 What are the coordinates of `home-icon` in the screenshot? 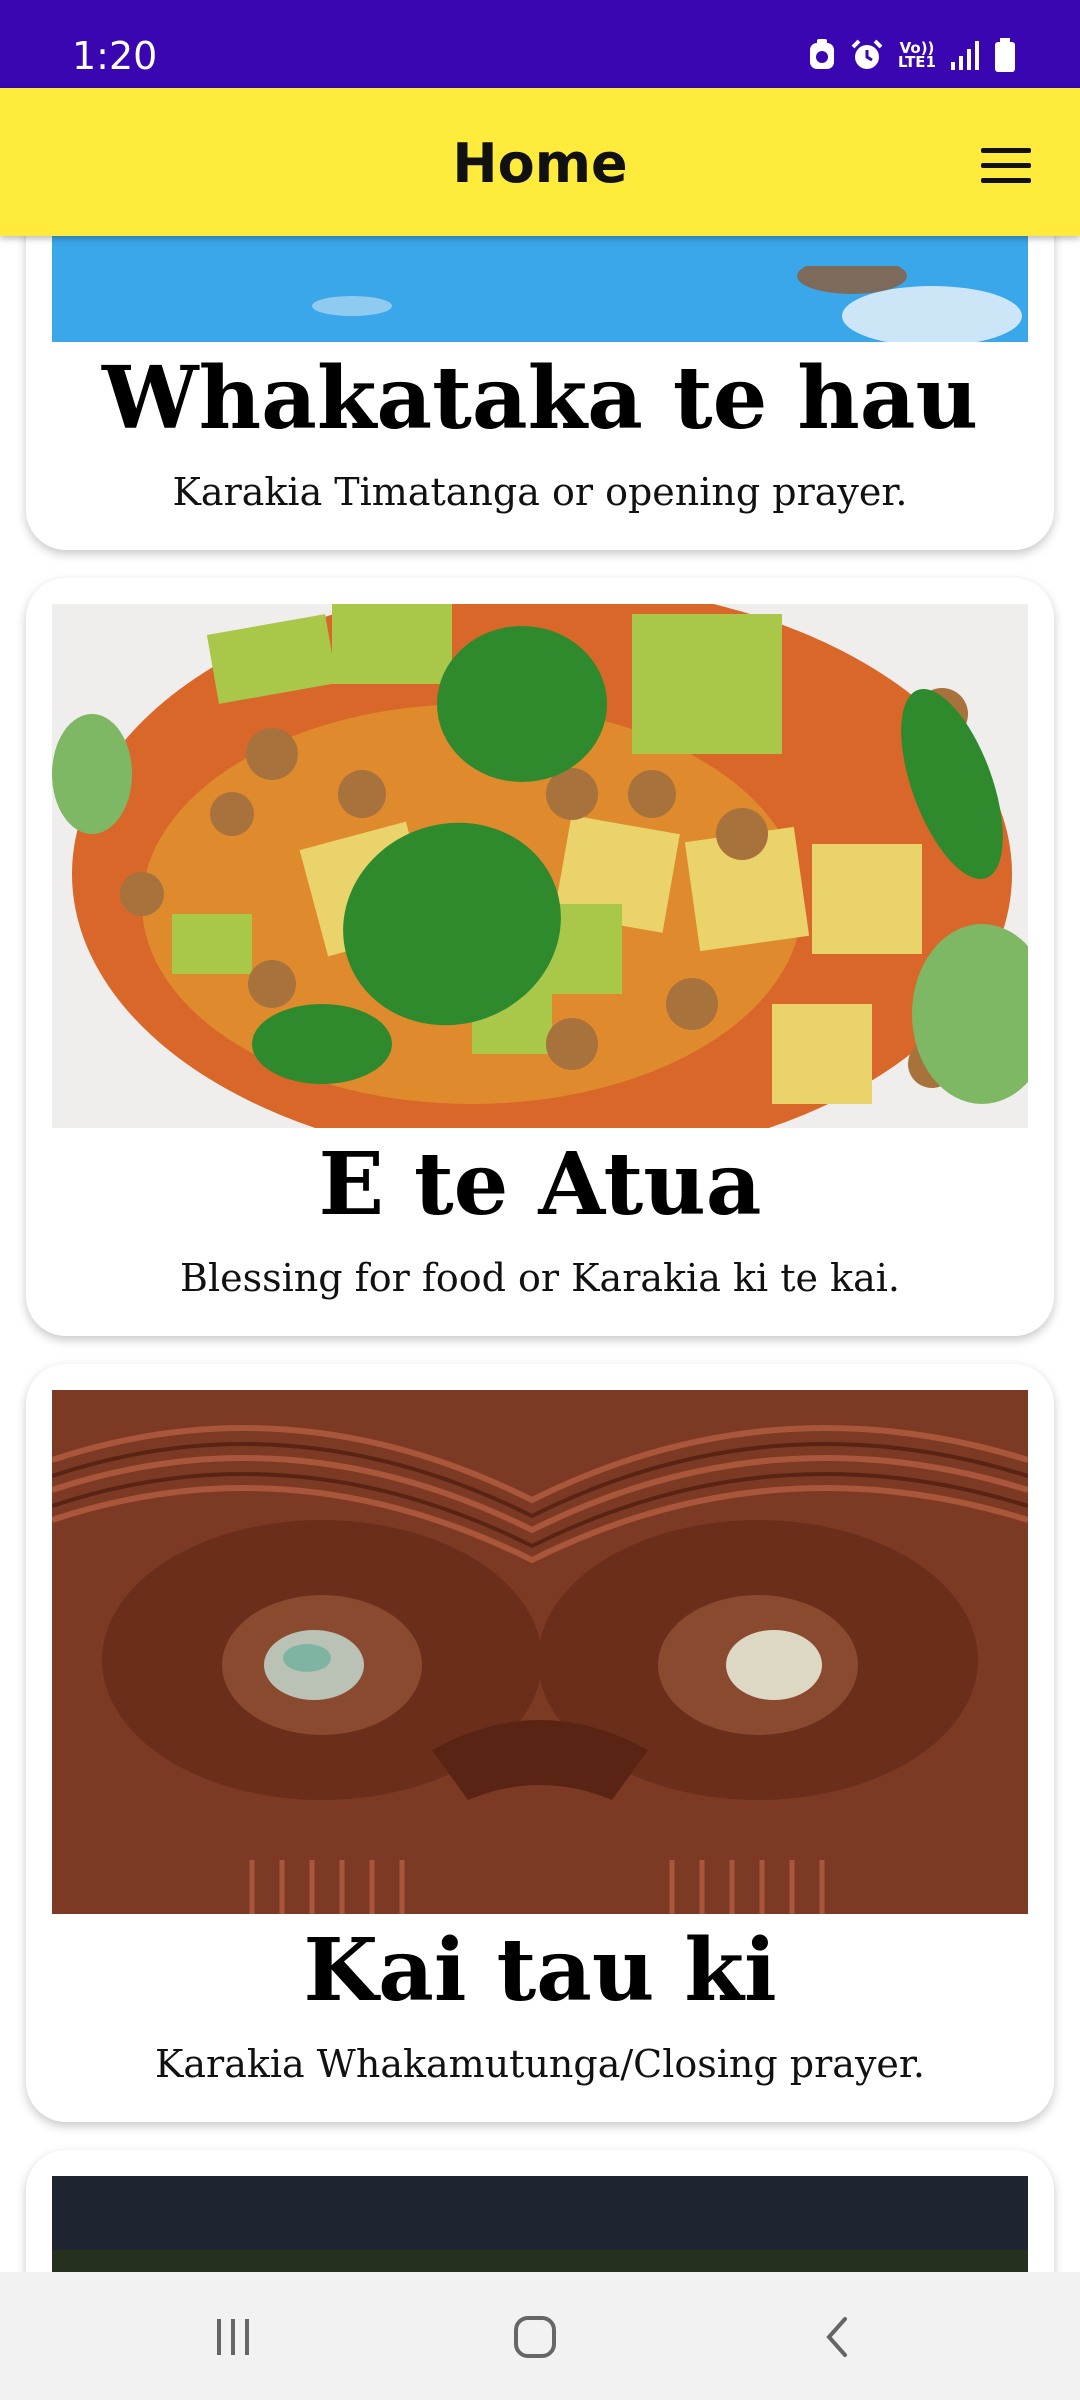 It's located at (535, 2337).